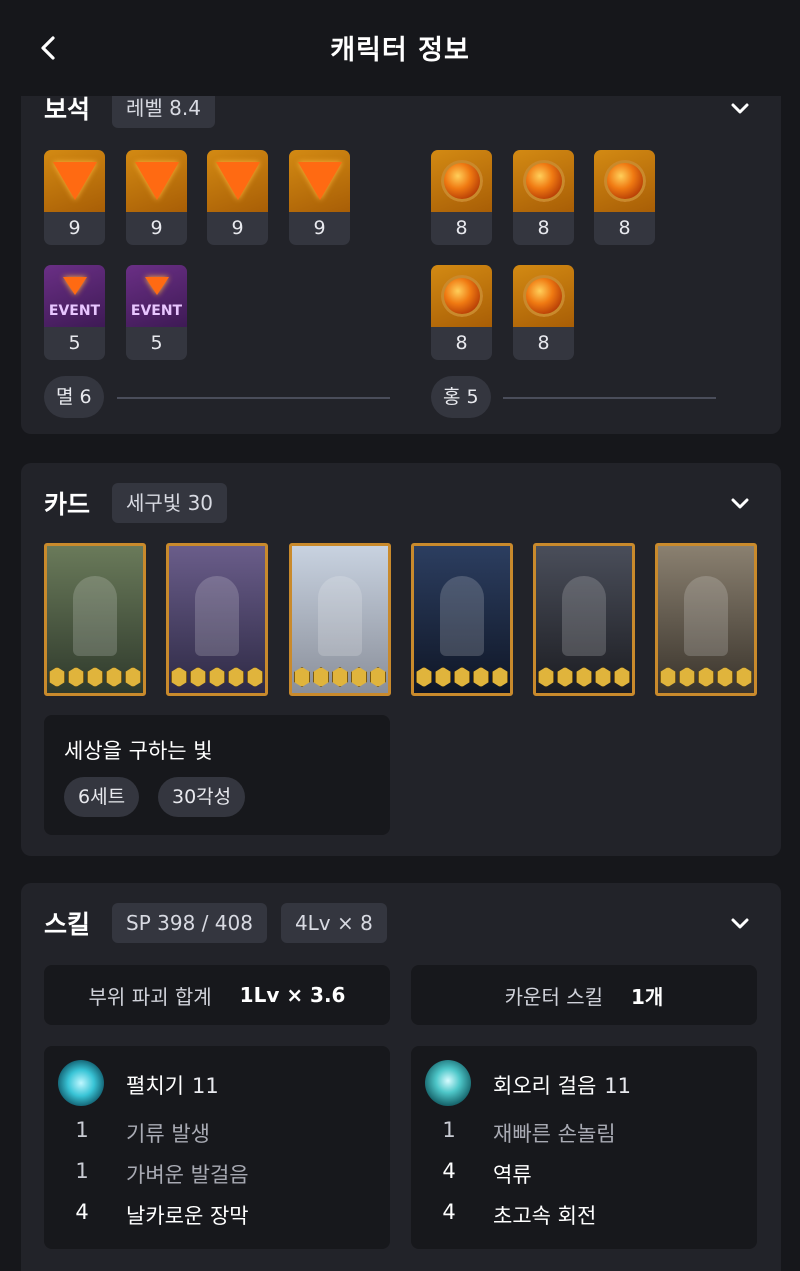 The height and width of the screenshot is (1271, 800). What do you see at coordinates (554, 996) in the screenshot?
I see `counter-skill-label: 카운터 스킬` at bounding box center [554, 996].